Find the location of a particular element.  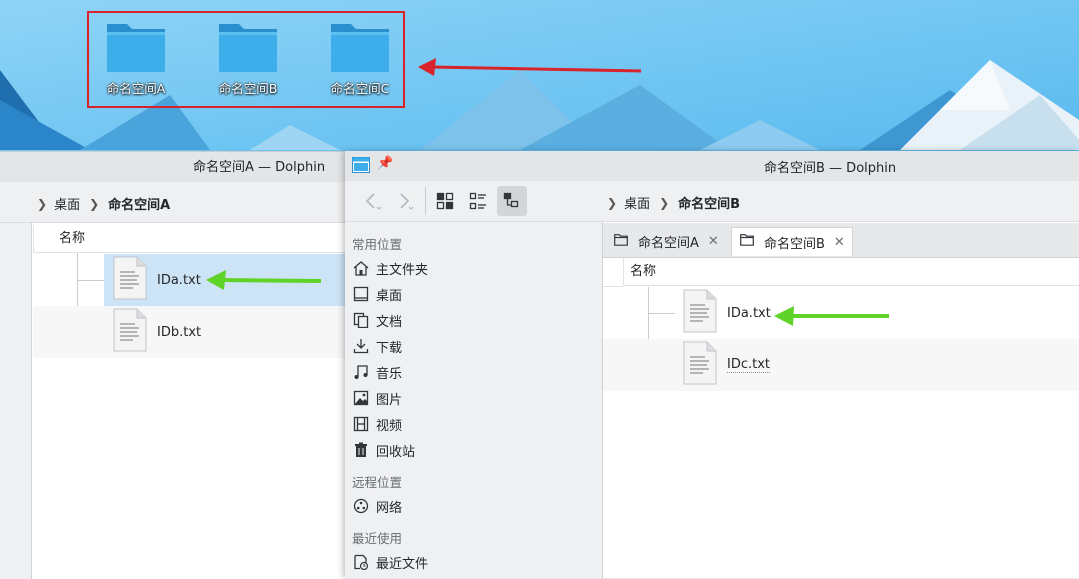

places-item-label: 音乐 is located at coordinates (389, 374).